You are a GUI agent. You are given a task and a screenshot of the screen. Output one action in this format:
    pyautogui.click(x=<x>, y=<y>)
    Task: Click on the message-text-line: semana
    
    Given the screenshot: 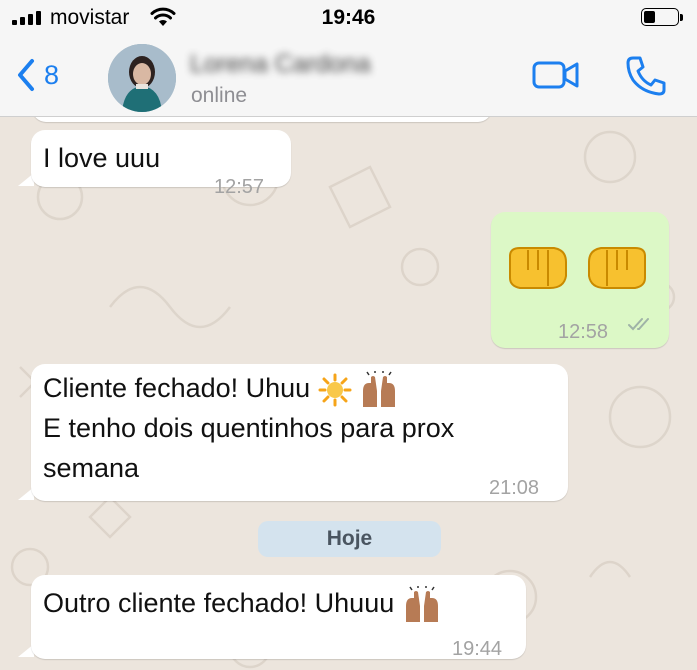 What is the action you would take?
    pyautogui.click(x=91, y=468)
    